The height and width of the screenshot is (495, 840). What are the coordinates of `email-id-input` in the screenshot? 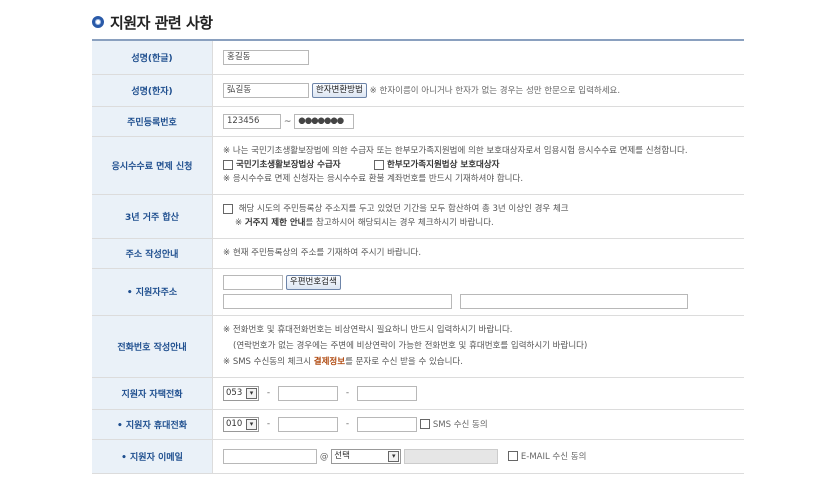 It's located at (270, 456).